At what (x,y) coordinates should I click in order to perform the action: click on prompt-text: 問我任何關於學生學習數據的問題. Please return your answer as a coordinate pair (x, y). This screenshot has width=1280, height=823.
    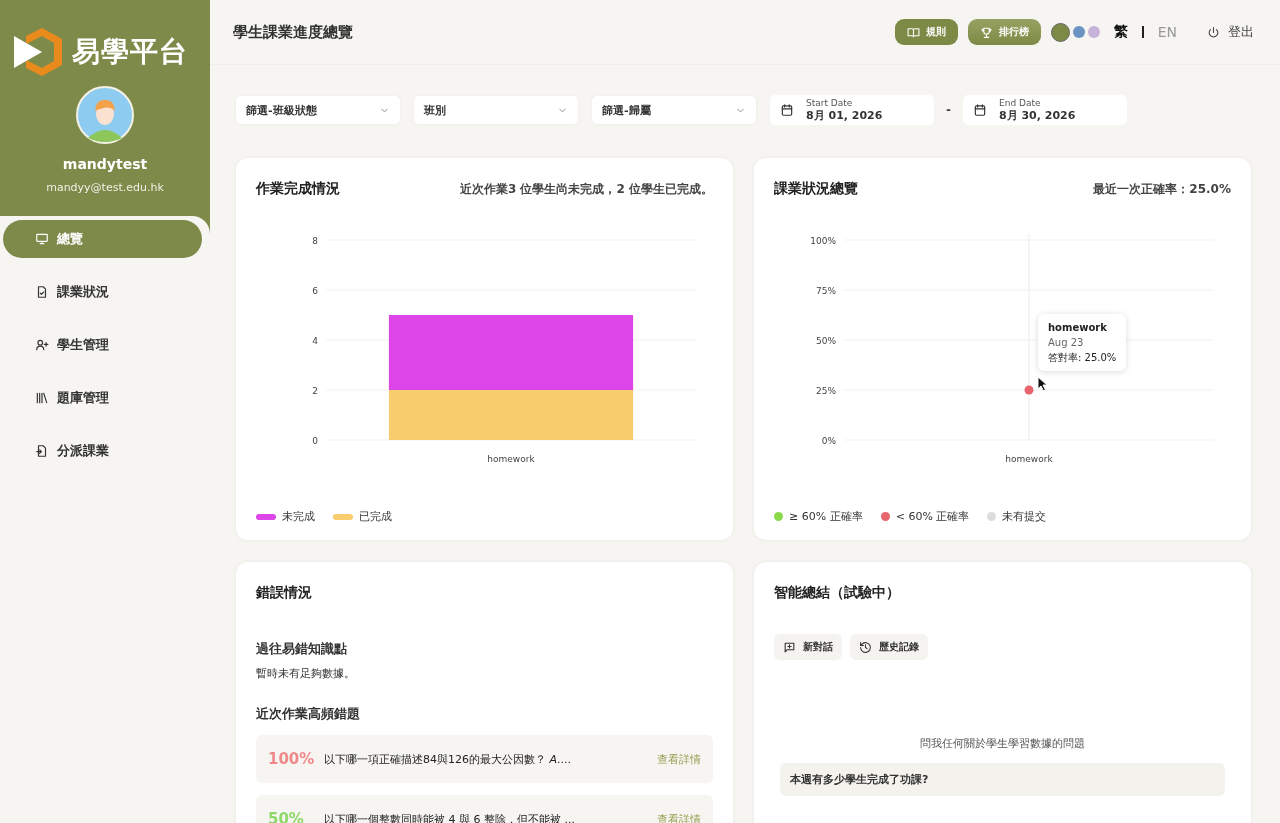
    Looking at the image, I should click on (1002, 743).